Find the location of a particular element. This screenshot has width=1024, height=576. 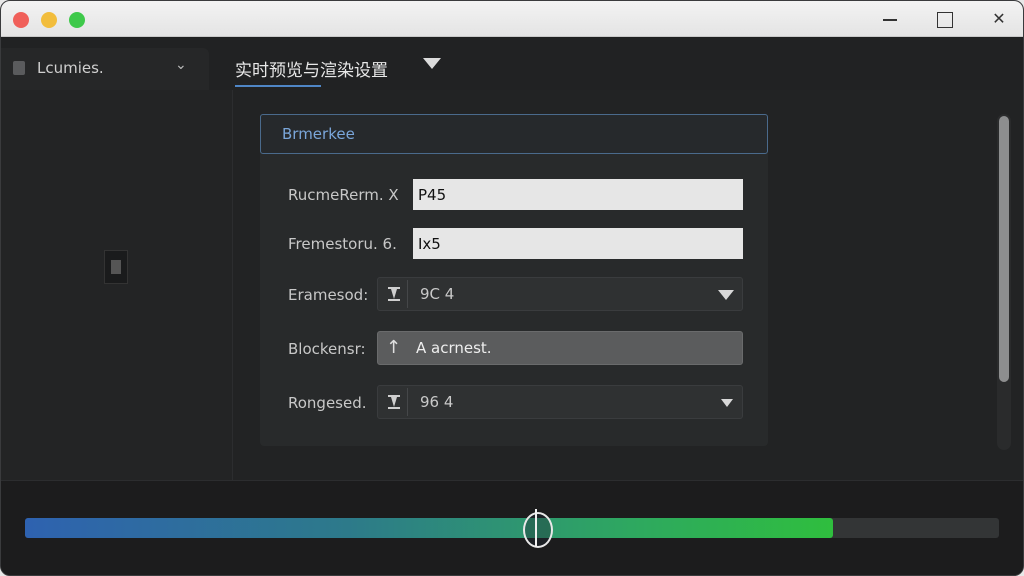

scrubber-handle is located at coordinates (538, 528).